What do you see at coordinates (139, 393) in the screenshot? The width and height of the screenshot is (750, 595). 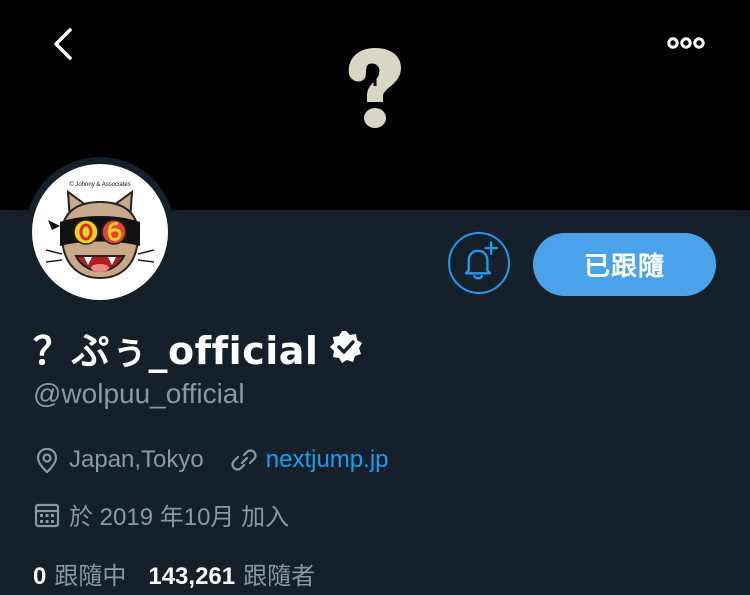 I see `user-handle: @wolpuu_official` at bounding box center [139, 393].